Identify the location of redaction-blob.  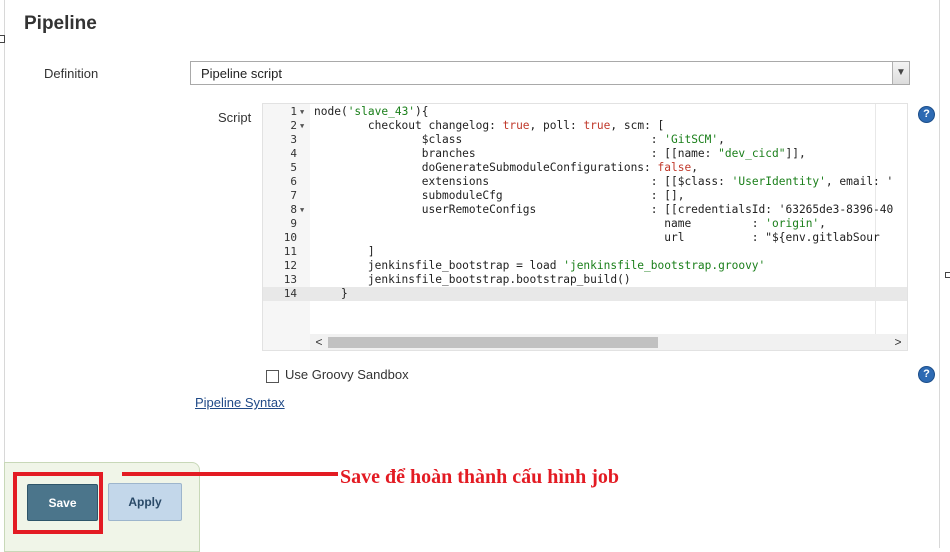
(719, 474).